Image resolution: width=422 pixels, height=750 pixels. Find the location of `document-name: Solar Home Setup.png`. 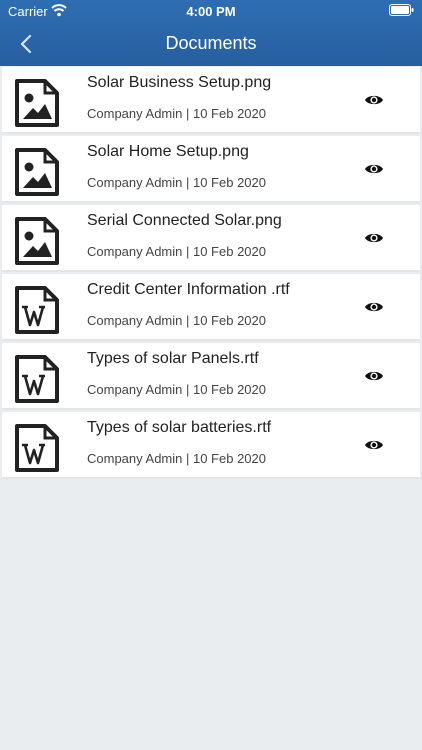

document-name: Solar Home Setup.png is located at coordinates (168, 151).